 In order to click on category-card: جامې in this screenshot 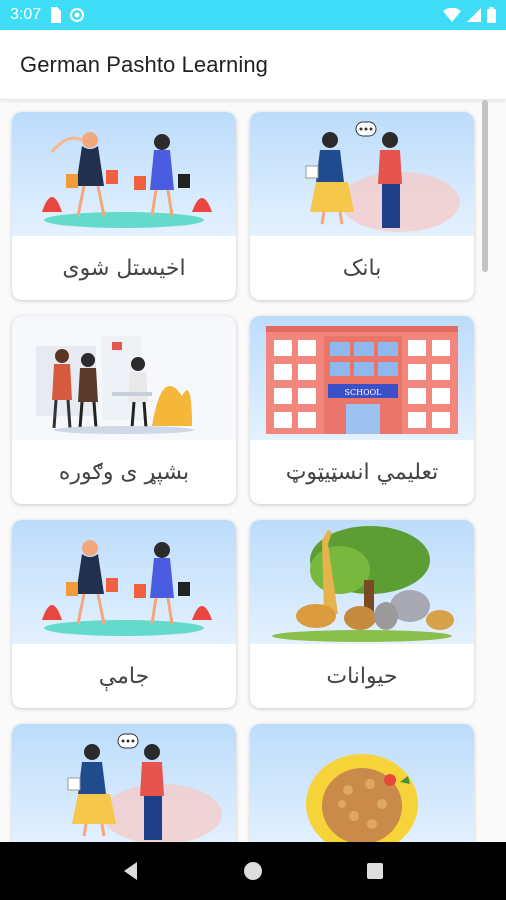, I will do `click(124, 614)`.